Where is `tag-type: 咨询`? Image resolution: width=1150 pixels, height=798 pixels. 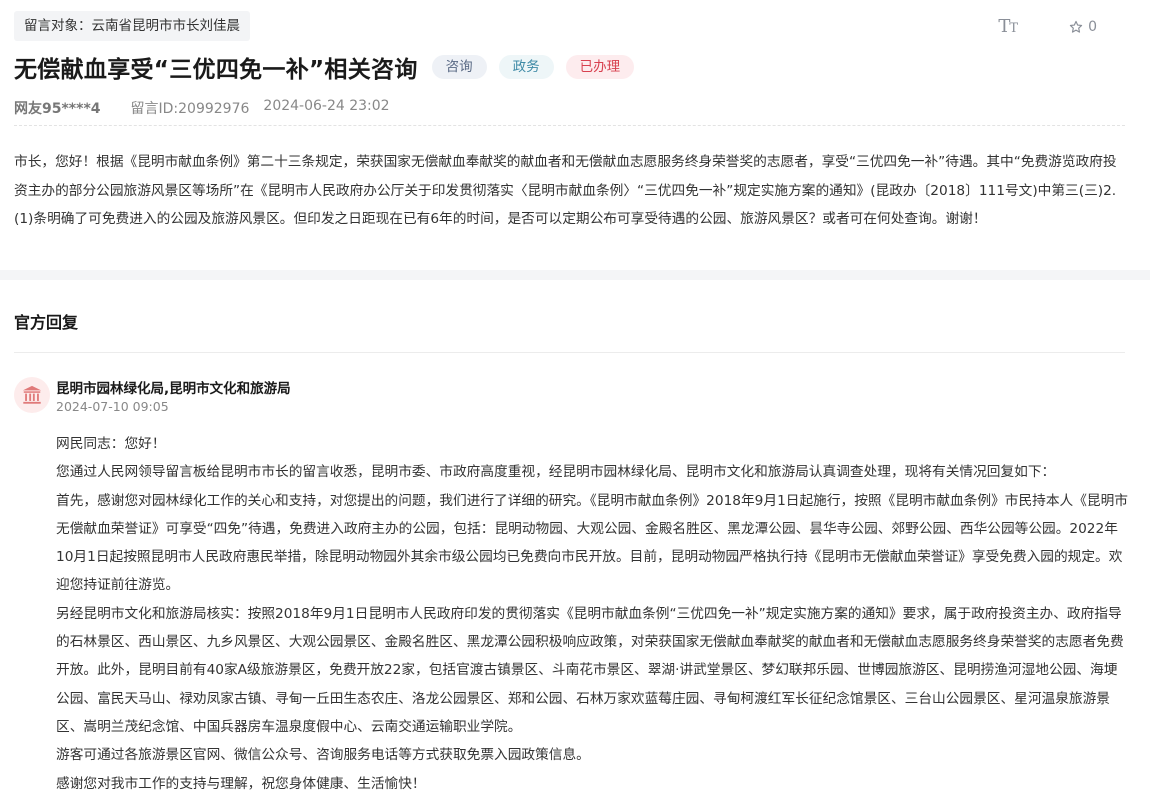 tag-type: 咨询 is located at coordinates (459, 67).